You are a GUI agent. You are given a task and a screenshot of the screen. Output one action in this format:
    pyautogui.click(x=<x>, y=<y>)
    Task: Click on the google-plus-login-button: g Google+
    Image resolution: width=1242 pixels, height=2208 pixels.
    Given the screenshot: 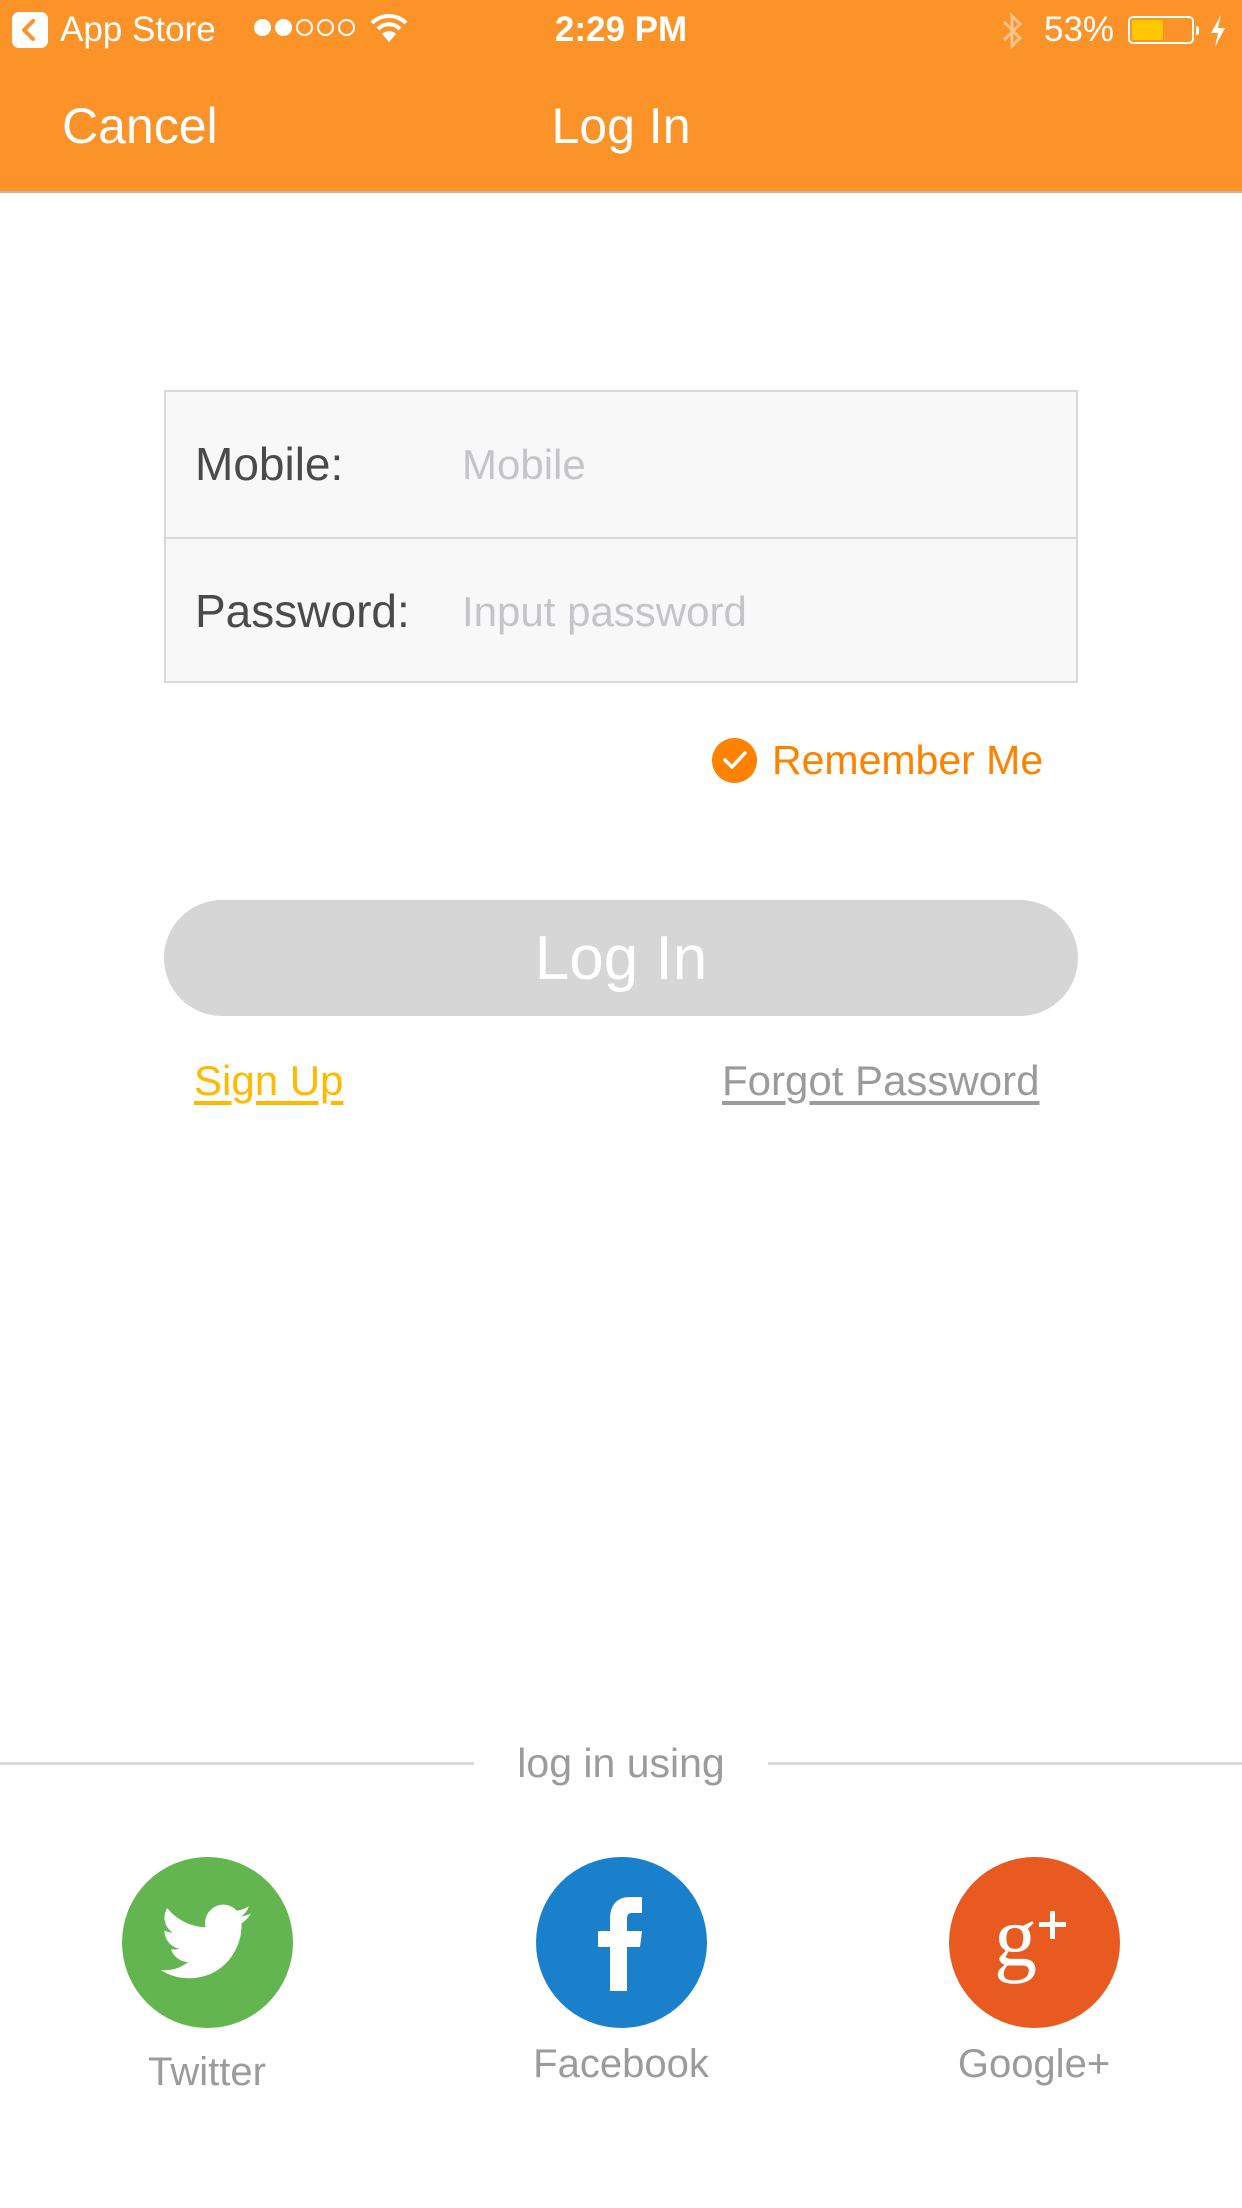 What is the action you would take?
    pyautogui.click(x=1034, y=1972)
    